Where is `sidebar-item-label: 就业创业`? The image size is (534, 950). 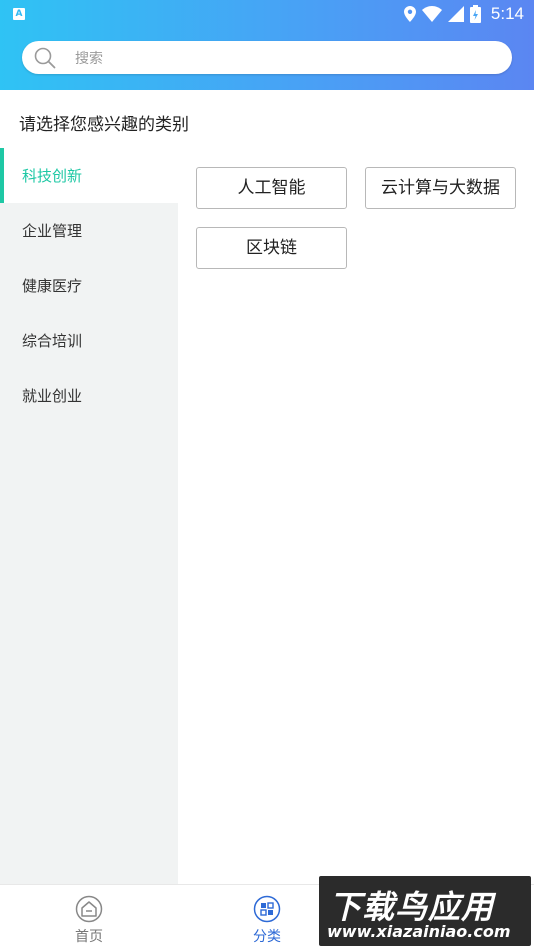
sidebar-item-label: 就业创业 is located at coordinates (52, 396).